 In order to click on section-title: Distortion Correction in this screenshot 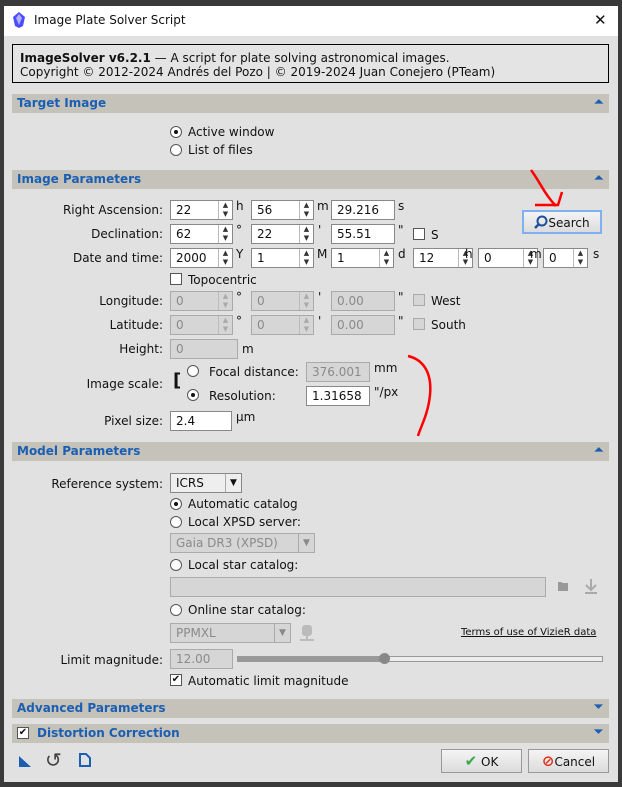, I will do `click(108, 733)`.